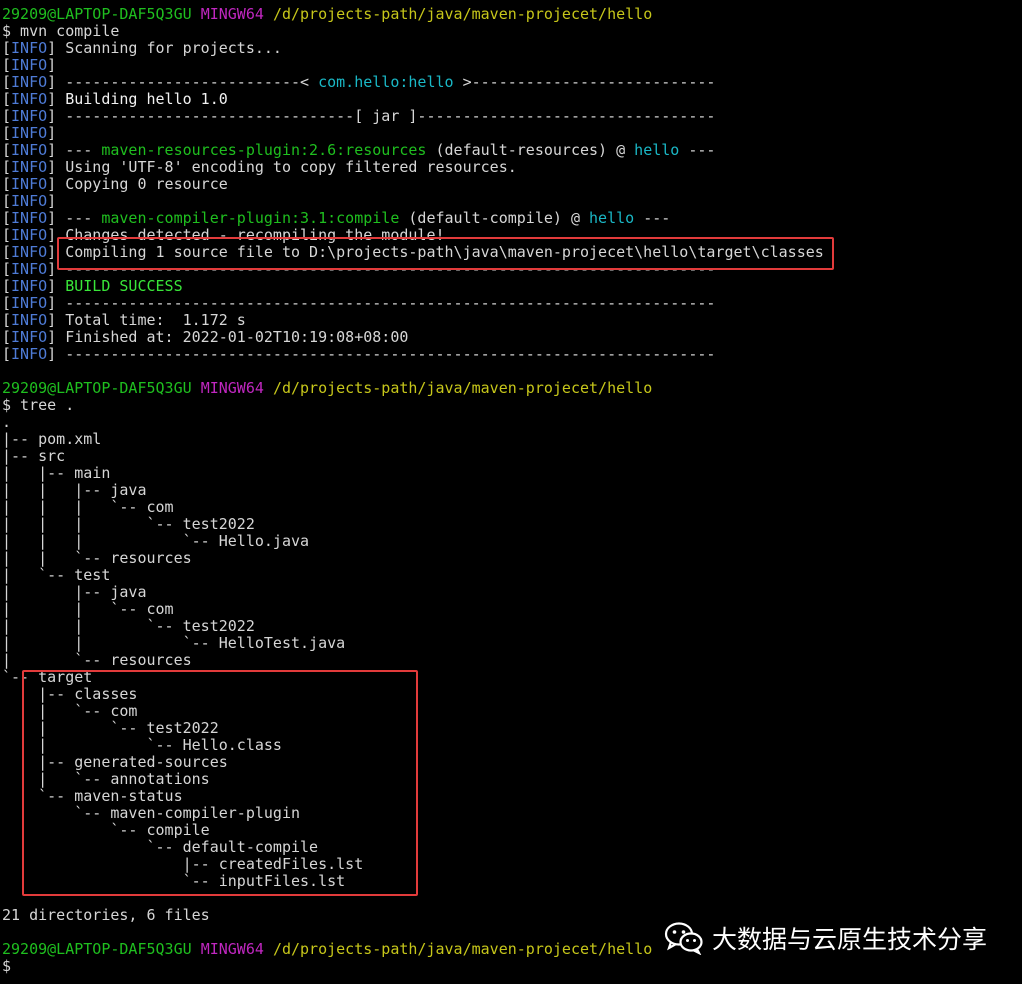 The image size is (1022, 984). What do you see at coordinates (128, 524) in the screenshot?
I see `terminal-text-segment: | | | `-- test2022` at bounding box center [128, 524].